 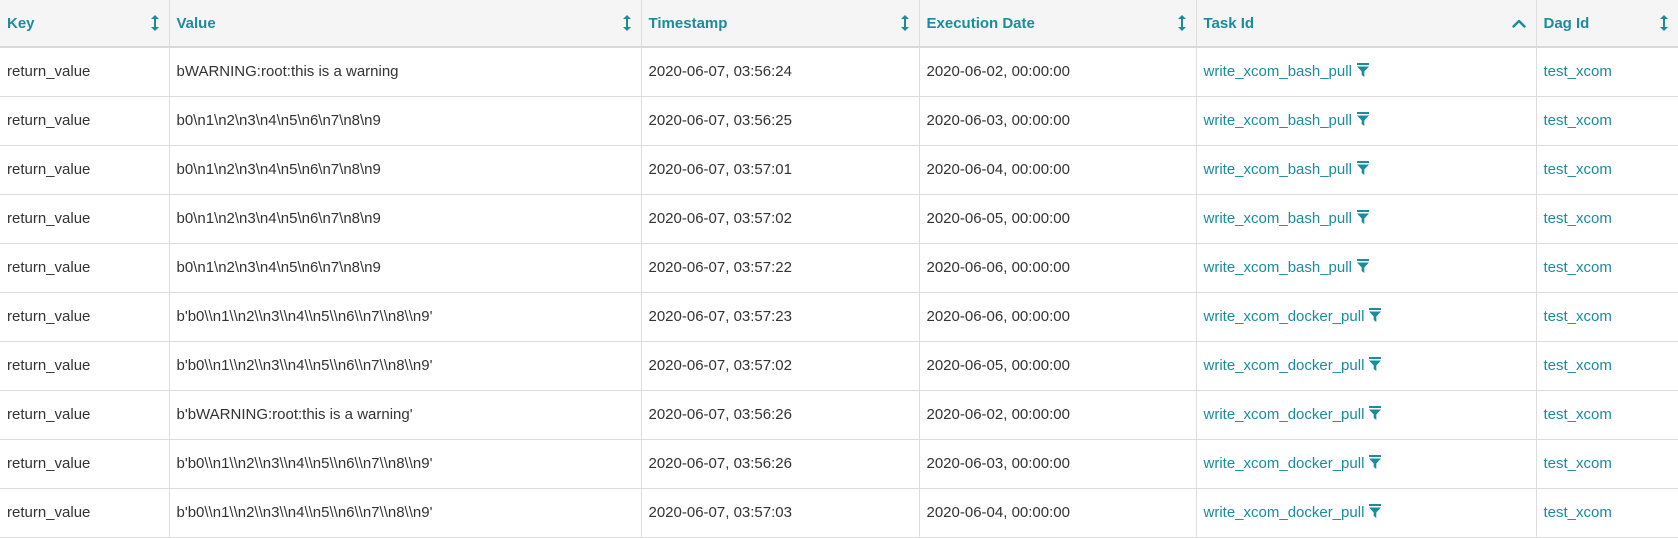 What do you see at coordinates (1365, 23) in the screenshot?
I see `column-header-task-id: Task Id` at bounding box center [1365, 23].